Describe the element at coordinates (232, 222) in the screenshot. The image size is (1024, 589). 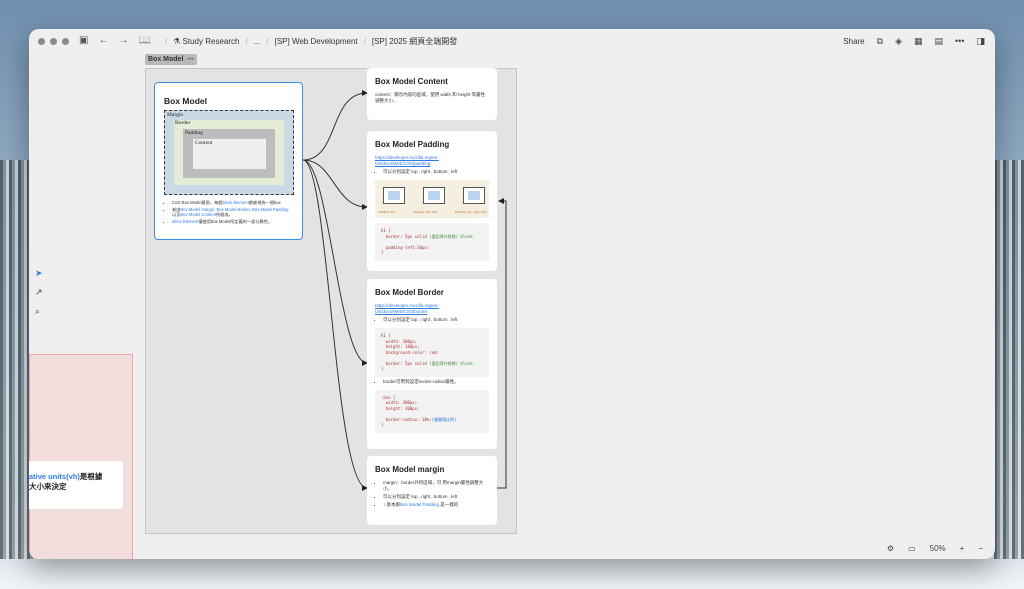
I see `list-item: inline Element僅使用box Model所定義的一部分屬性。` at that location.